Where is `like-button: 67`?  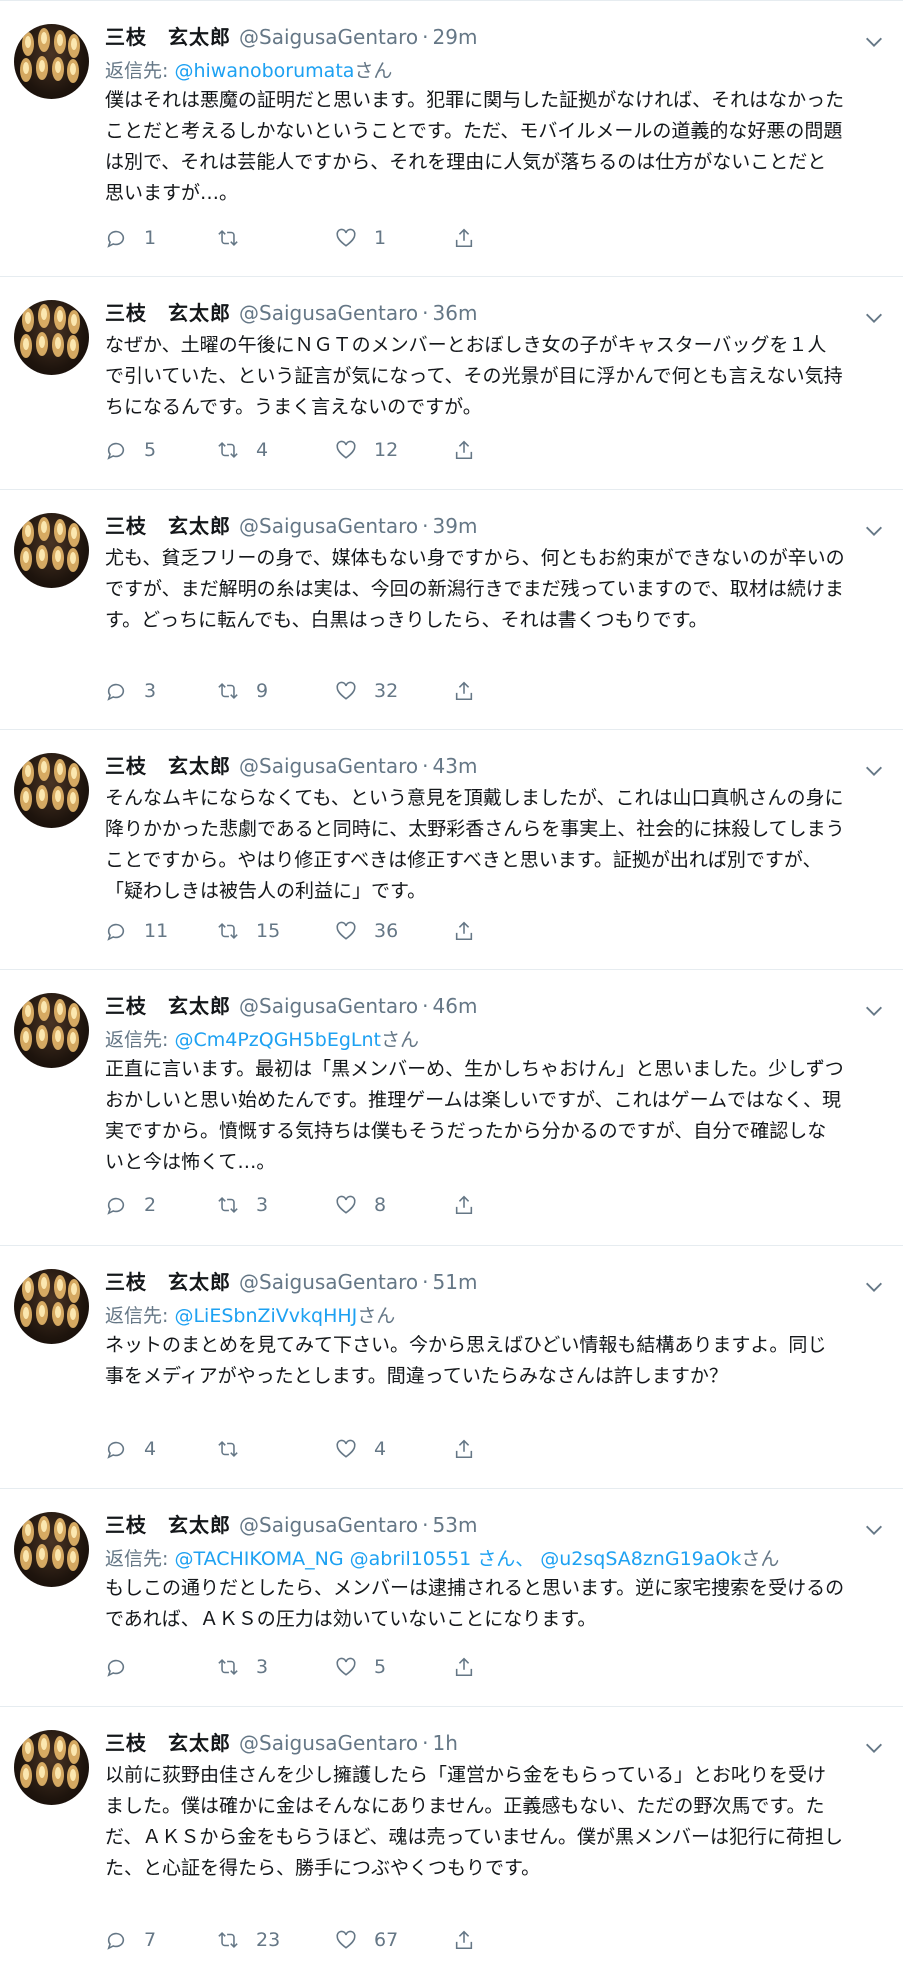
like-button: 67 is located at coordinates (366, 1940).